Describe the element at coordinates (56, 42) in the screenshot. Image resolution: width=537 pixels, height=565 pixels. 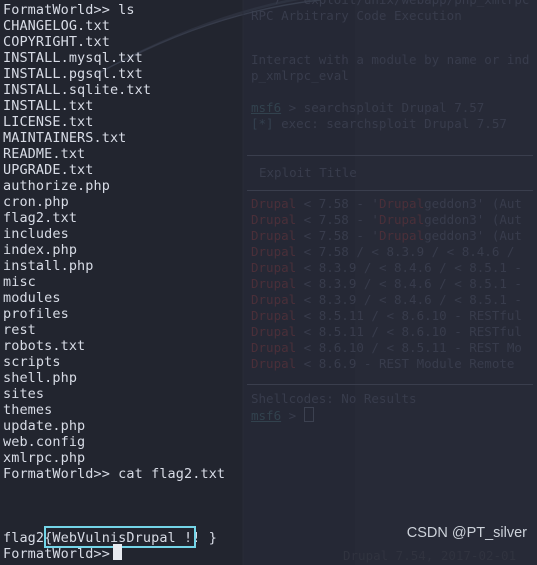
I see `terminal-line: COPYRIGHT.txt` at that location.